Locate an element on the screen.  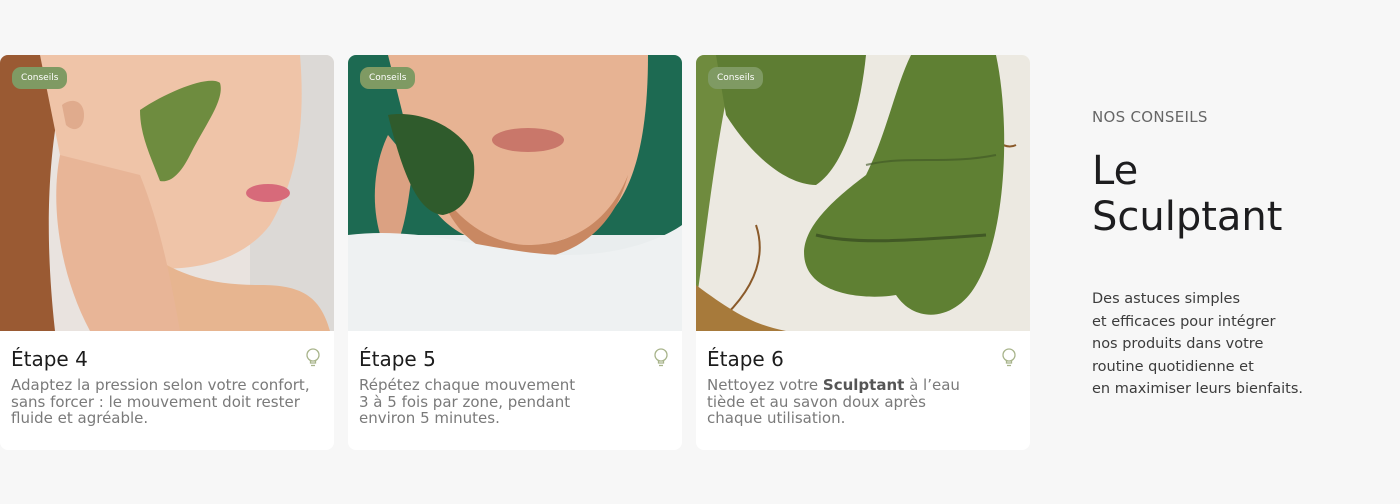
photo-woman-gua-sha is located at coordinates (167, 193).